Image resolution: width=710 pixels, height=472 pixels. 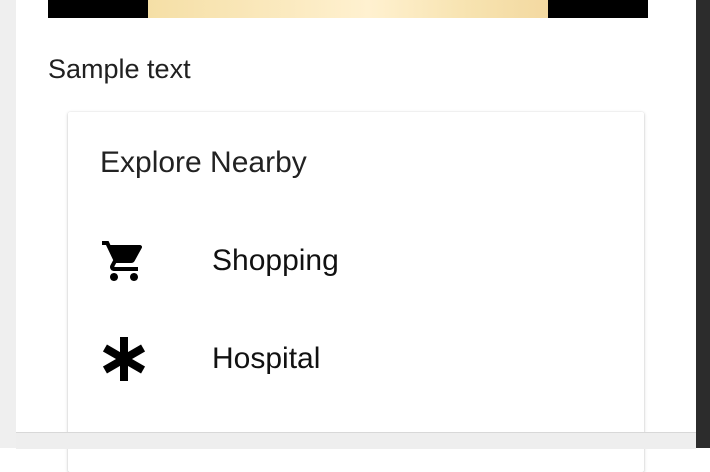 What do you see at coordinates (275, 260) in the screenshot?
I see `list-item-label: Shopping` at bounding box center [275, 260].